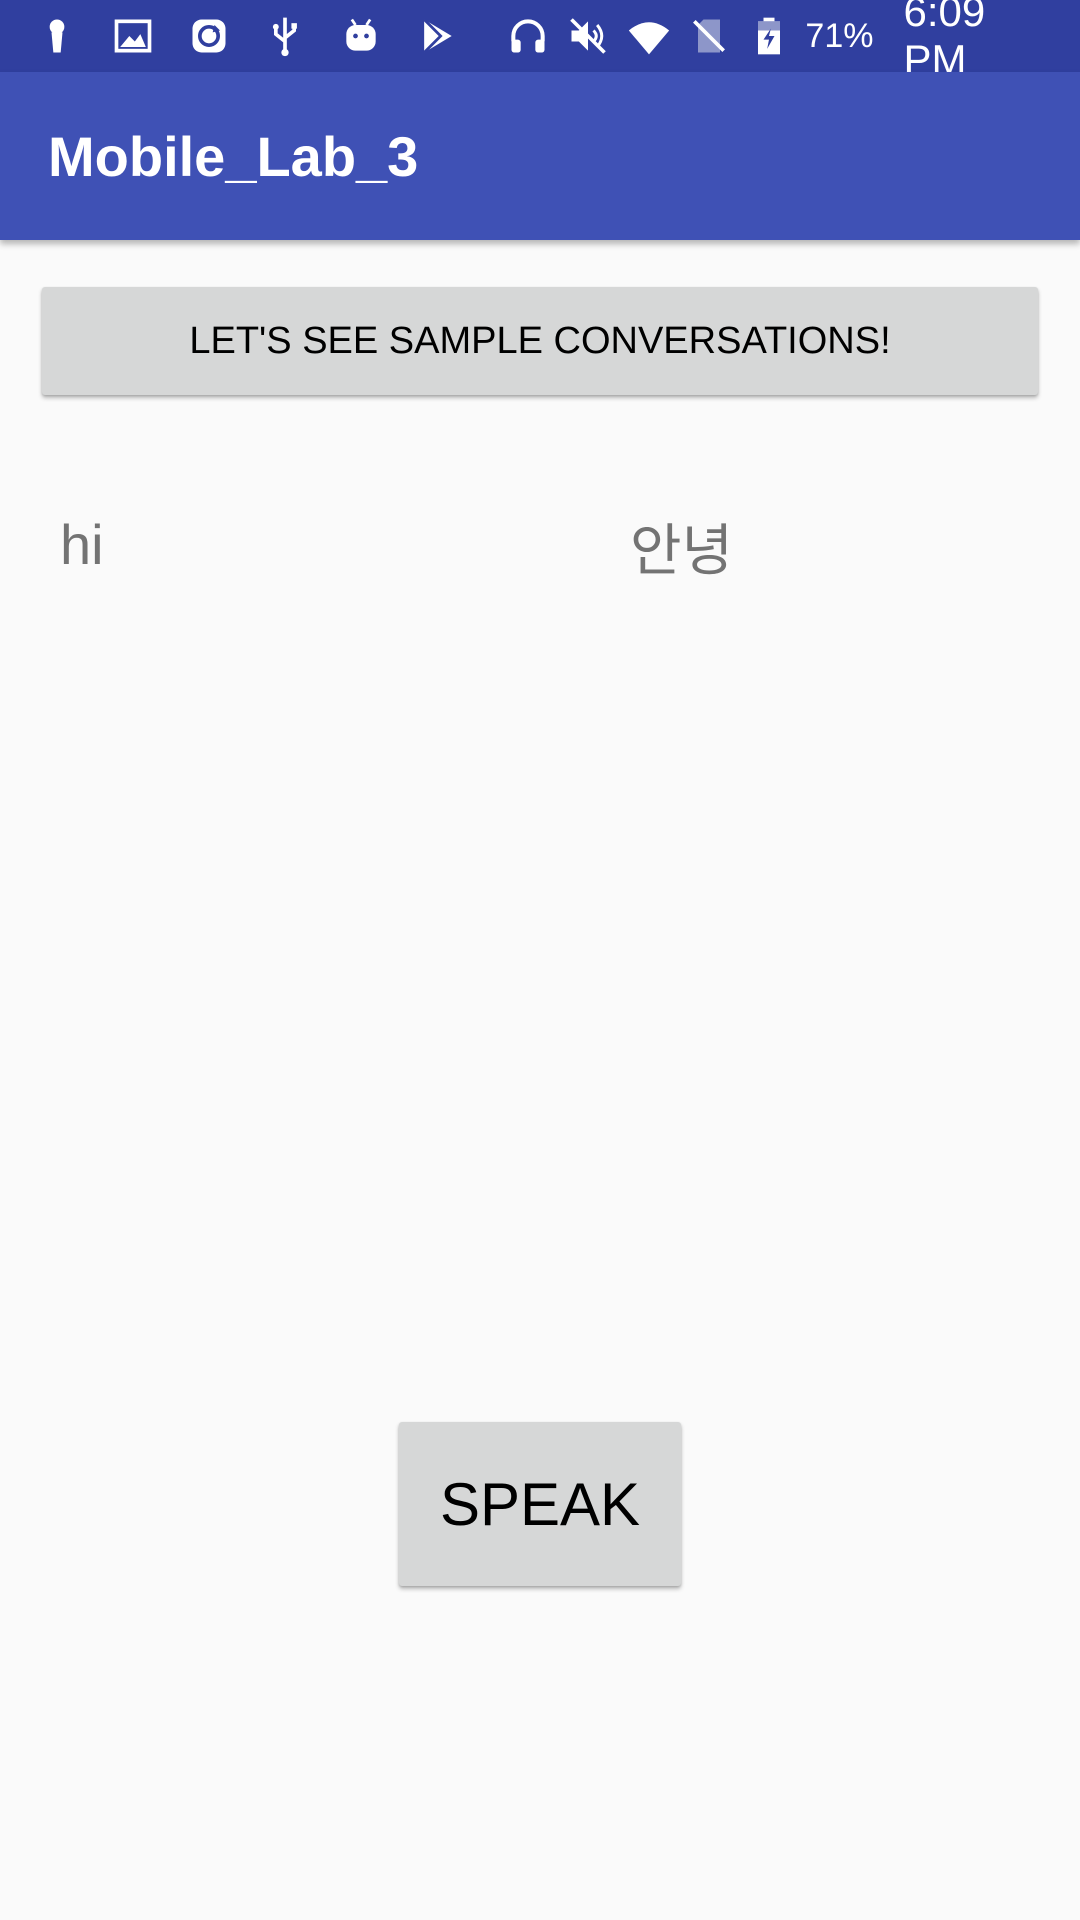 Image resolution: width=1080 pixels, height=1920 pixels. I want to click on image-icon, so click(133, 36).